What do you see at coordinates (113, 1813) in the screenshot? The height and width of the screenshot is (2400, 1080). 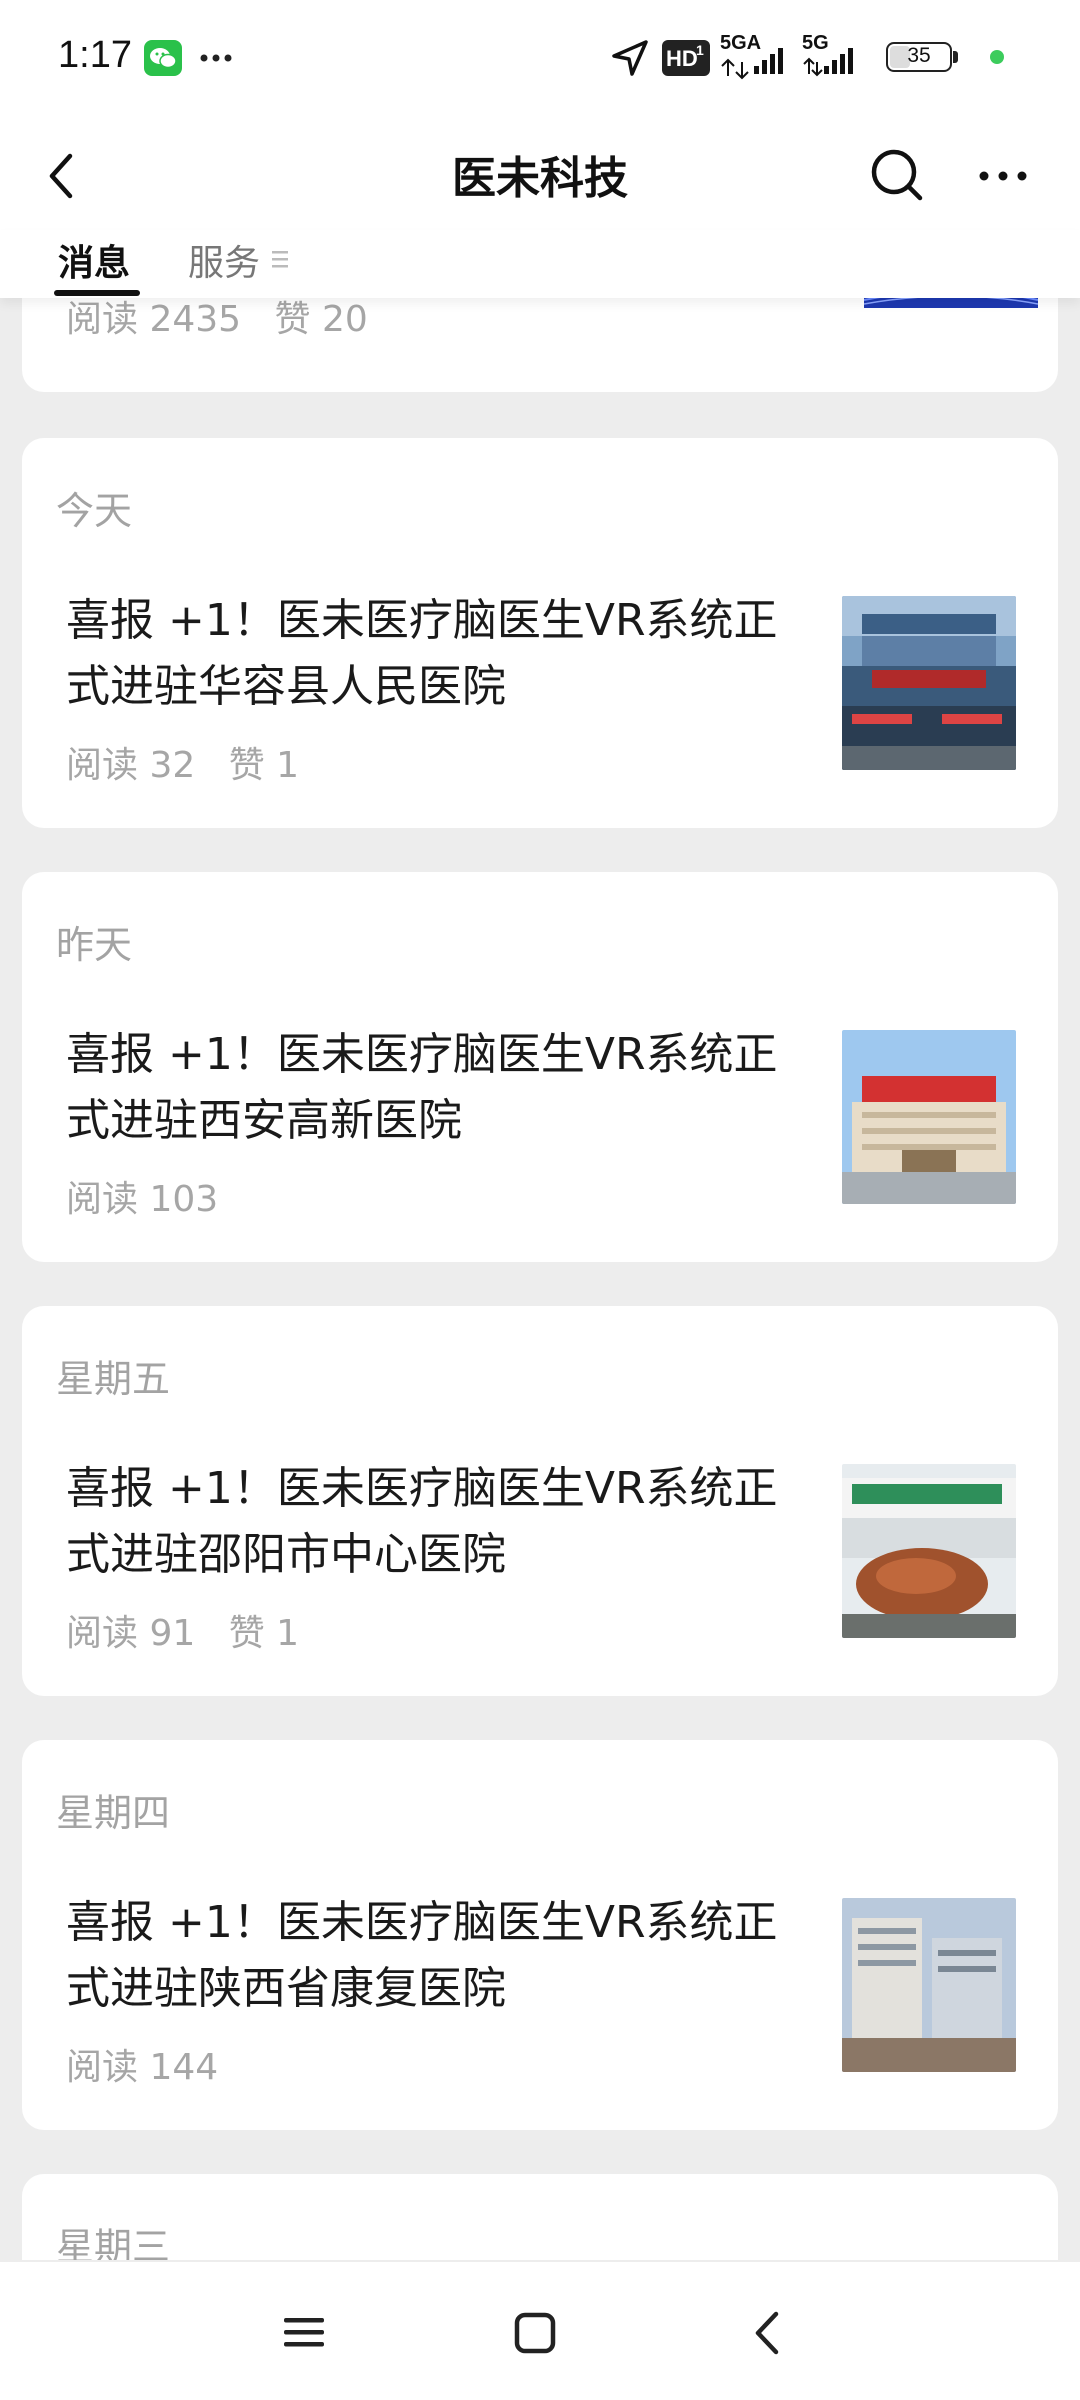 I see `card-date: 星期四` at bounding box center [113, 1813].